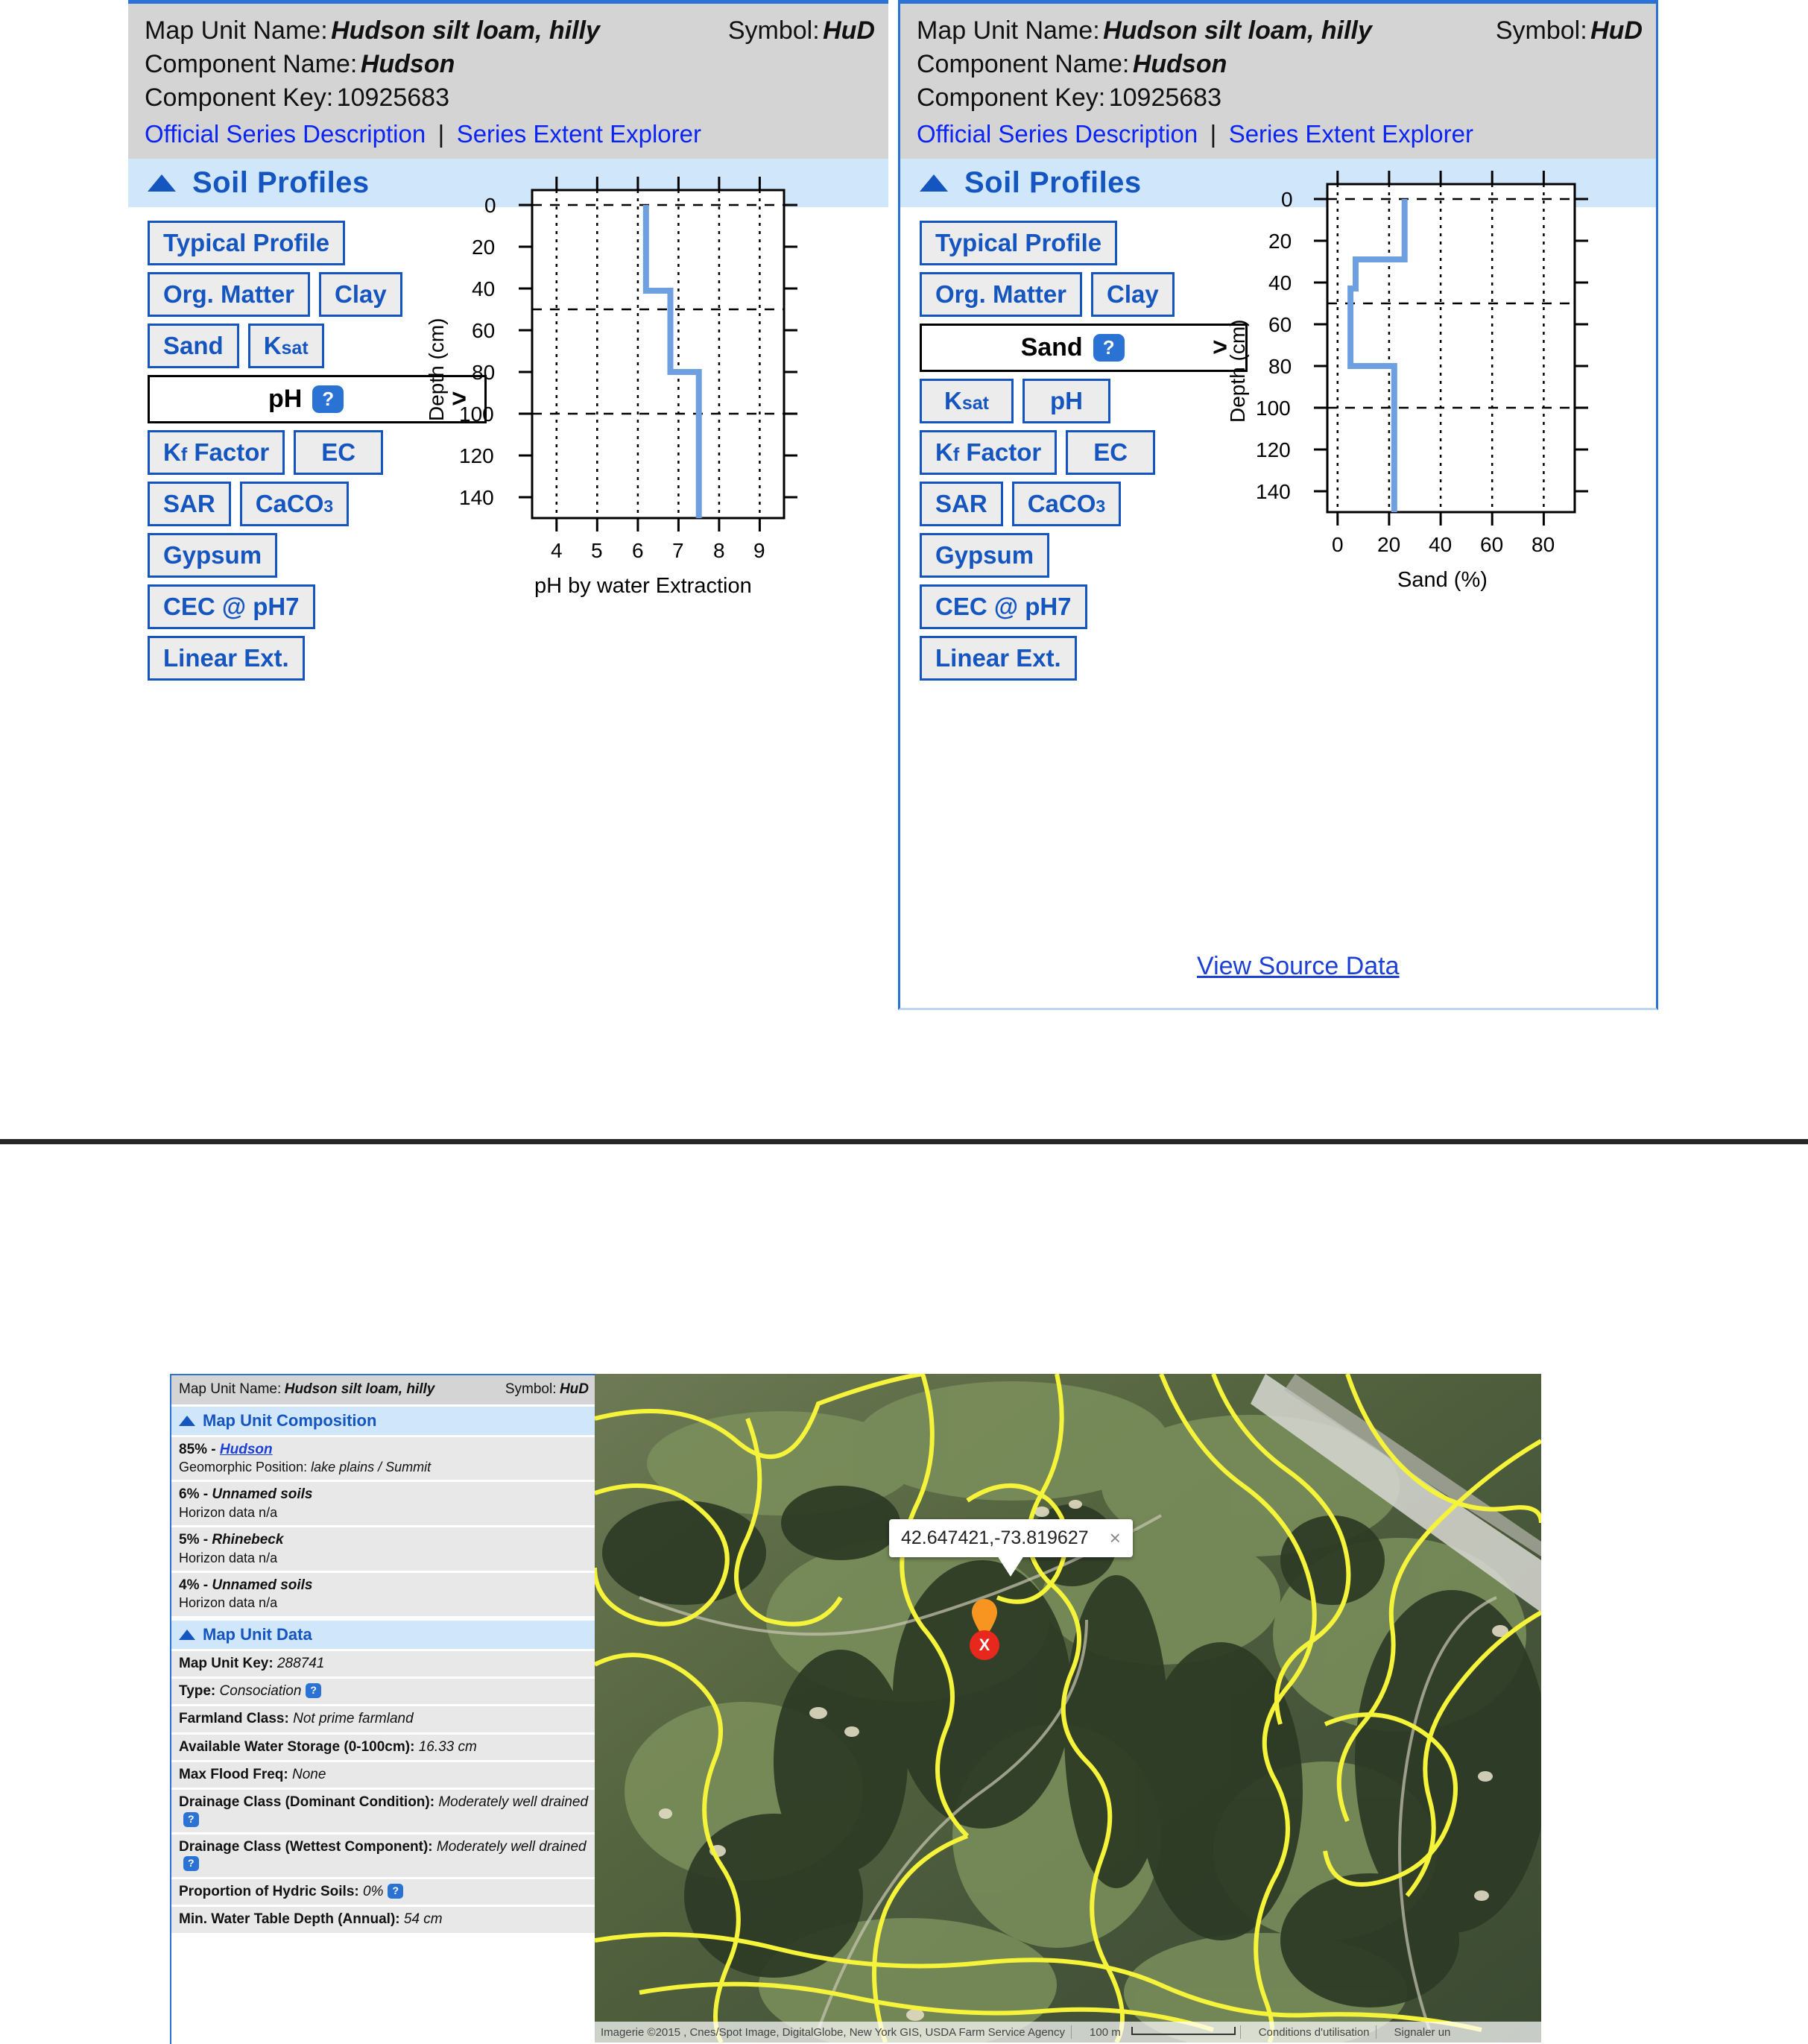 Image resolution: width=1808 pixels, height=2044 pixels. Describe the element at coordinates (484, 288) in the screenshot. I see `ph-ytick-40: 40` at that location.